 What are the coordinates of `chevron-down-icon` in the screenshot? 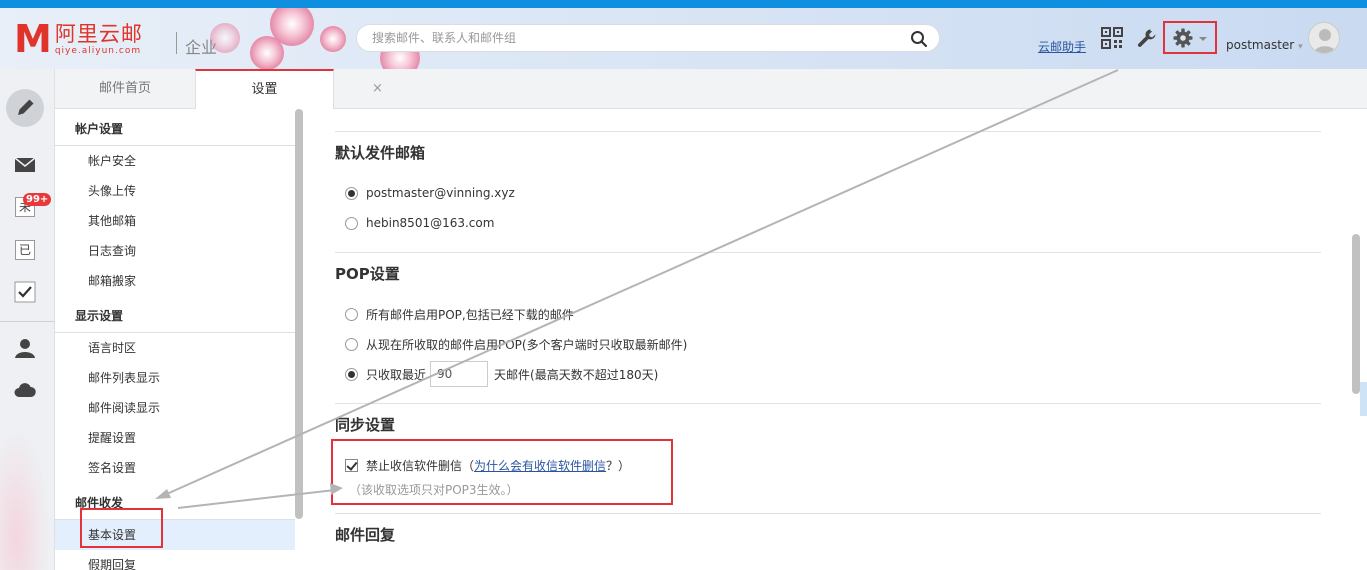 It's located at (1203, 39).